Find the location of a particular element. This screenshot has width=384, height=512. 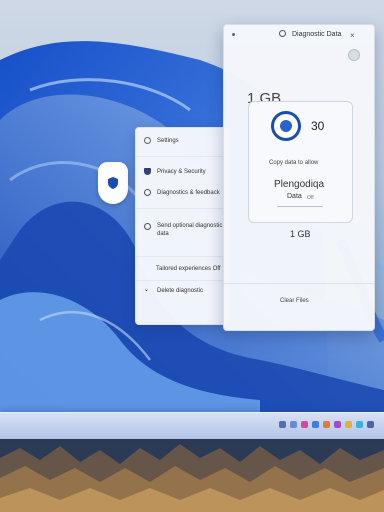

taskbar is located at coordinates (192, 425).